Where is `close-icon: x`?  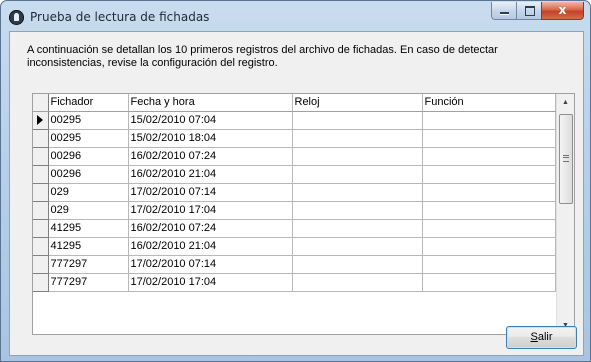 close-icon: x is located at coordinates (562, 10).